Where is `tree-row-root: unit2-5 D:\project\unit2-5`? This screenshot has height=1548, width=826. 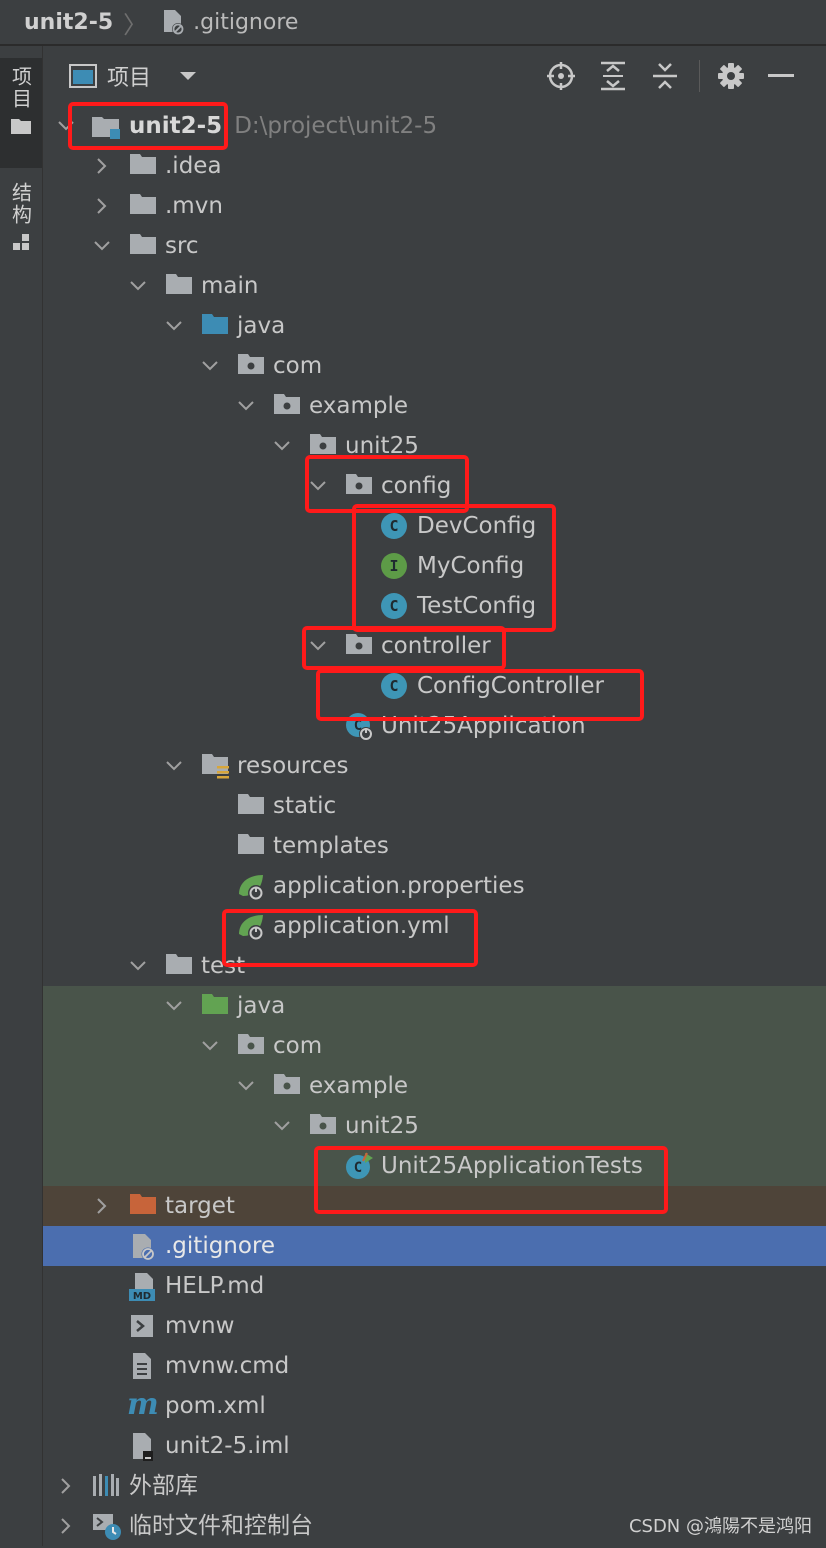
tree-row-root: unit2-5 D:\project\unit2-5 is located at coordinates (434, 126).